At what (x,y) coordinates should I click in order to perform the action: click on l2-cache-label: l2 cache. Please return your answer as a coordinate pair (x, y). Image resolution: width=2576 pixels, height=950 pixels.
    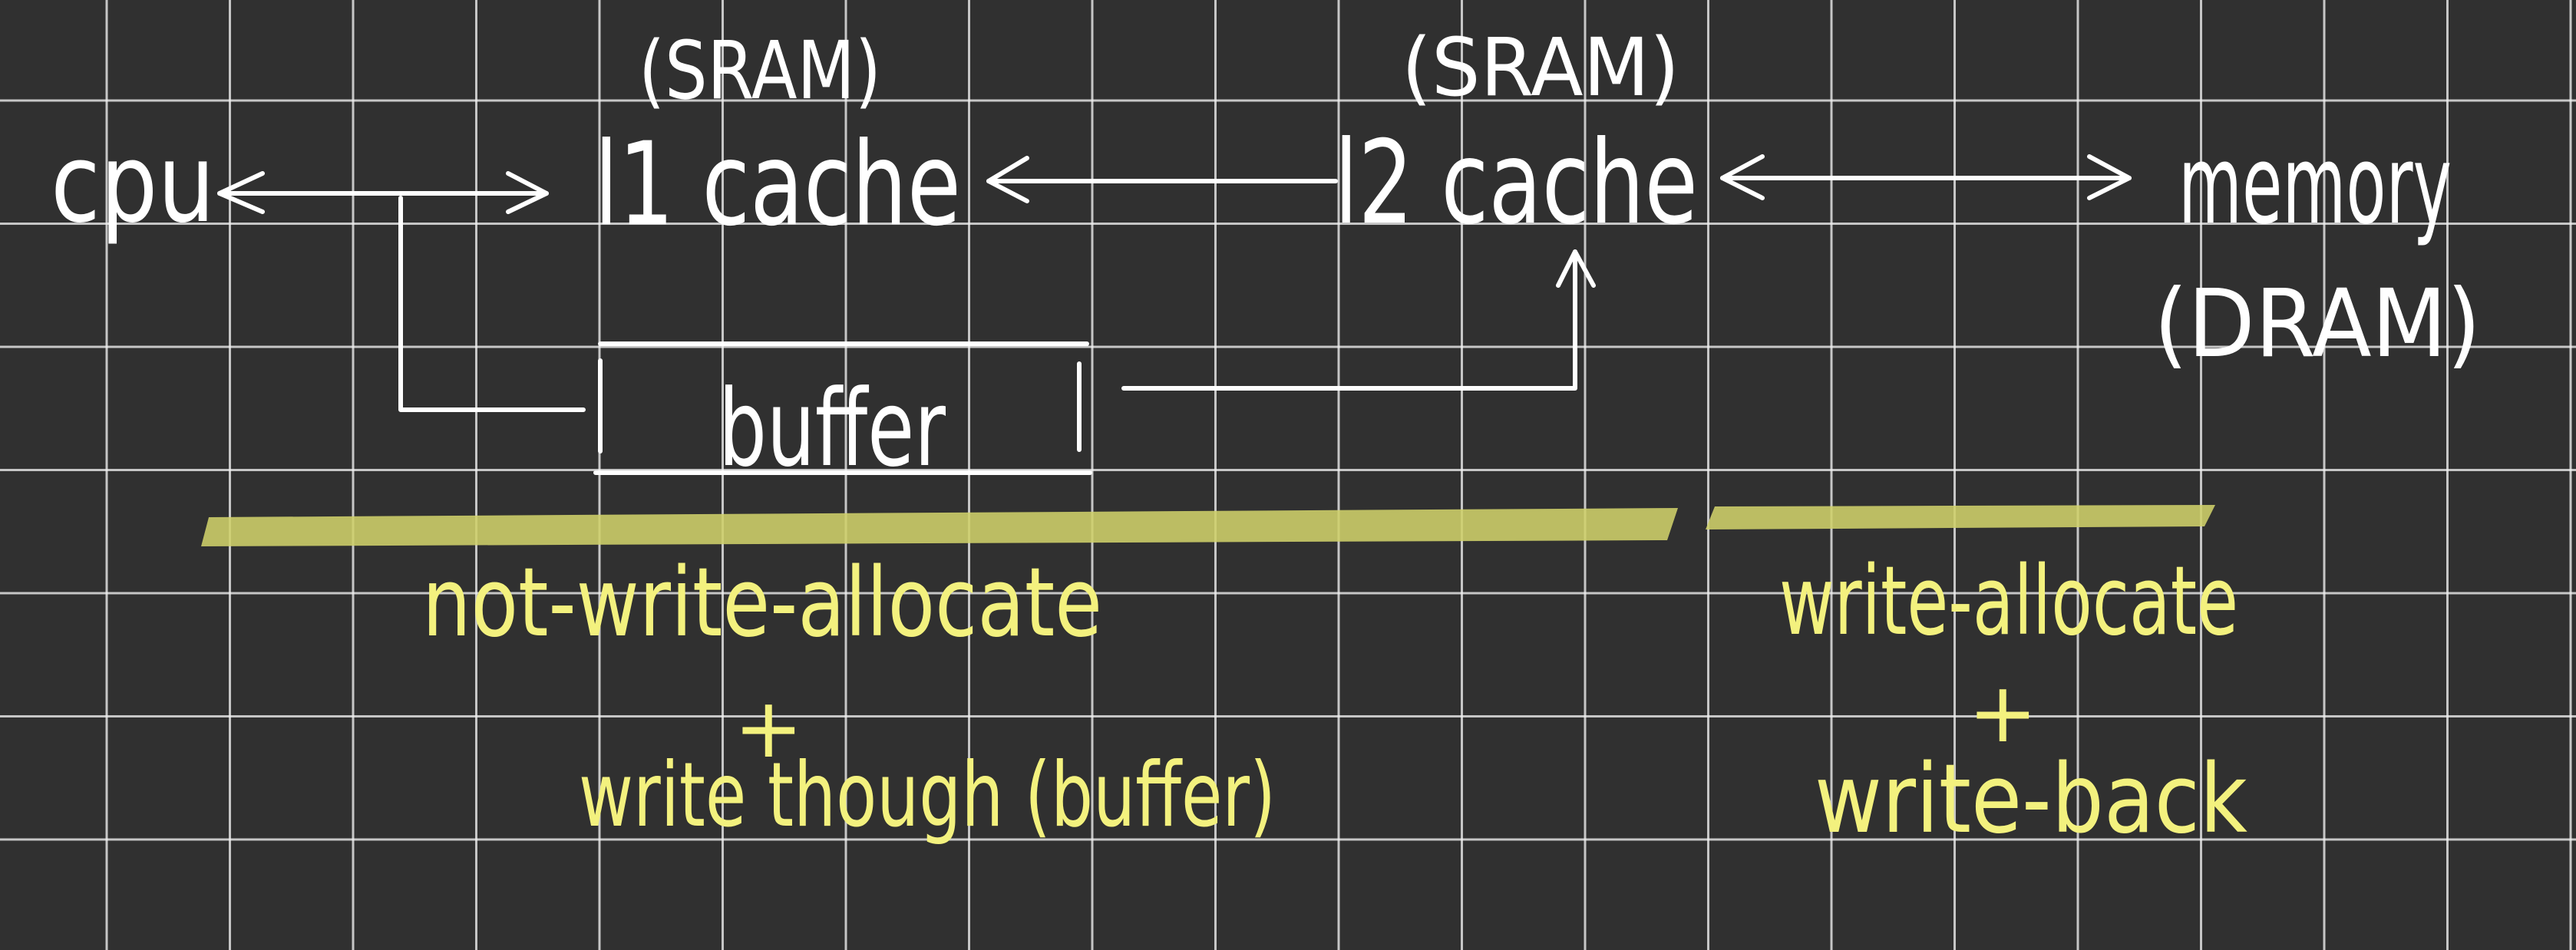
    Looking at the image, I should click on (1516, 183).